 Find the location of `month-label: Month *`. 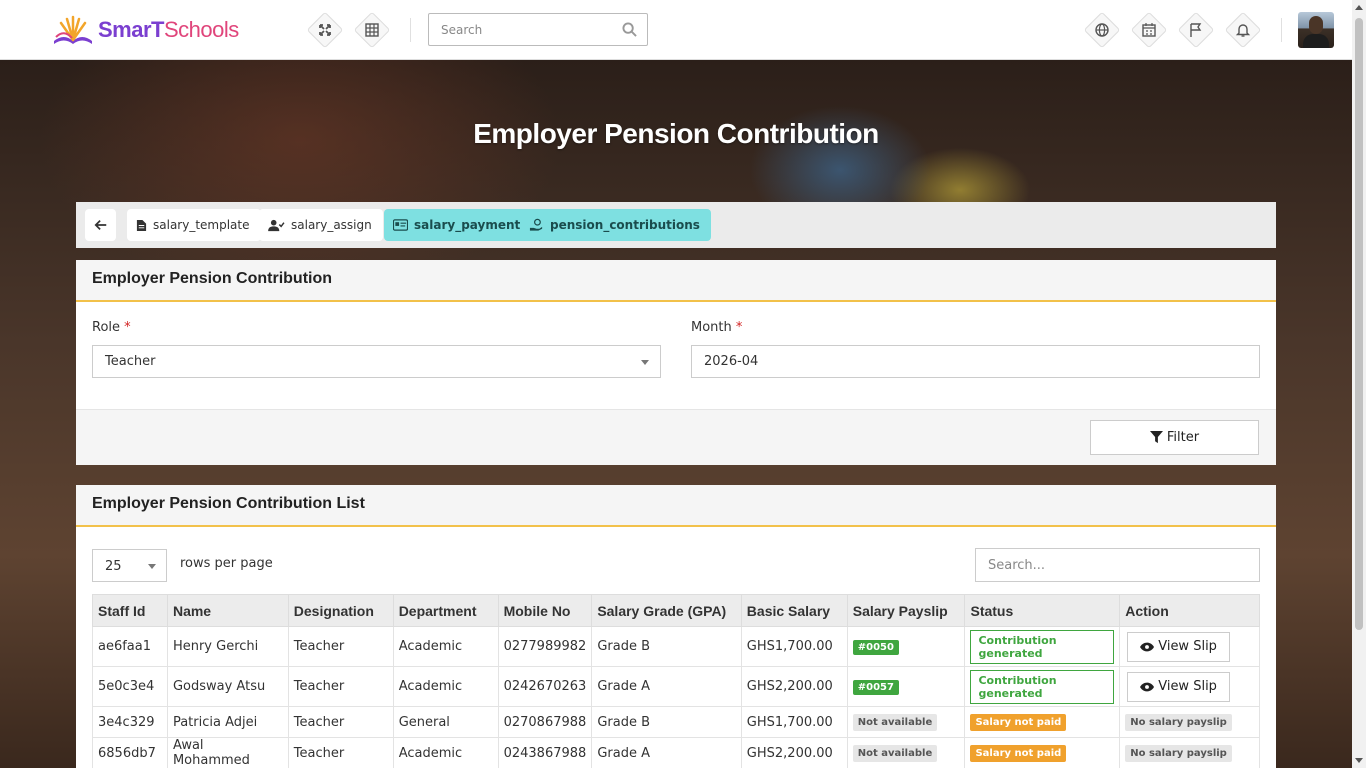

month-label: Month * is located at coordinates (716, 327).